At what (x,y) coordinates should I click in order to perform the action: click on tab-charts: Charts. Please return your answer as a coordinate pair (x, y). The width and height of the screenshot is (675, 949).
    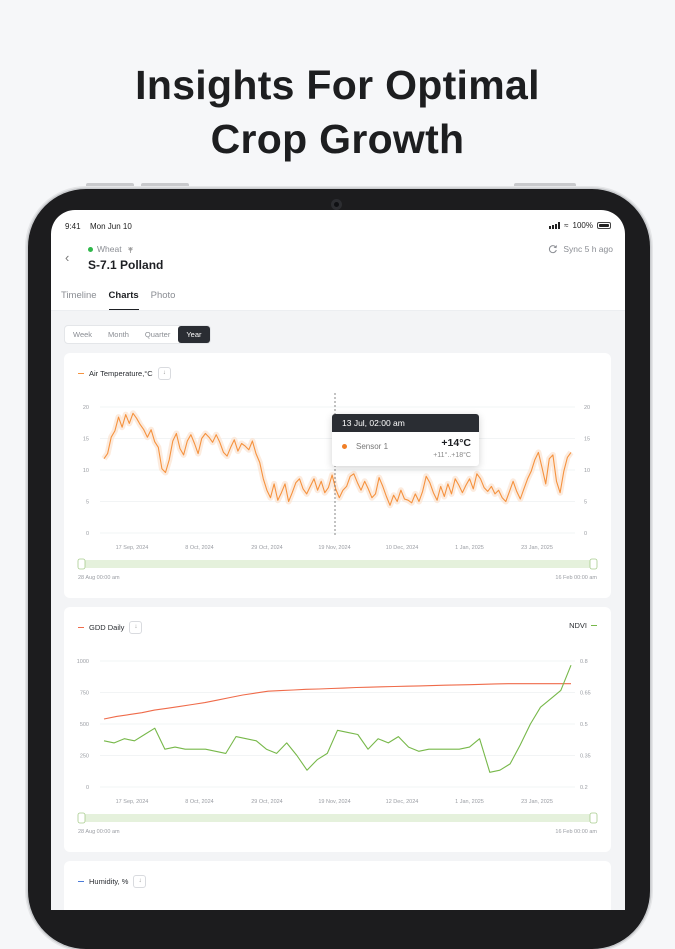
    Looking at the image, I should click on (123, 300).